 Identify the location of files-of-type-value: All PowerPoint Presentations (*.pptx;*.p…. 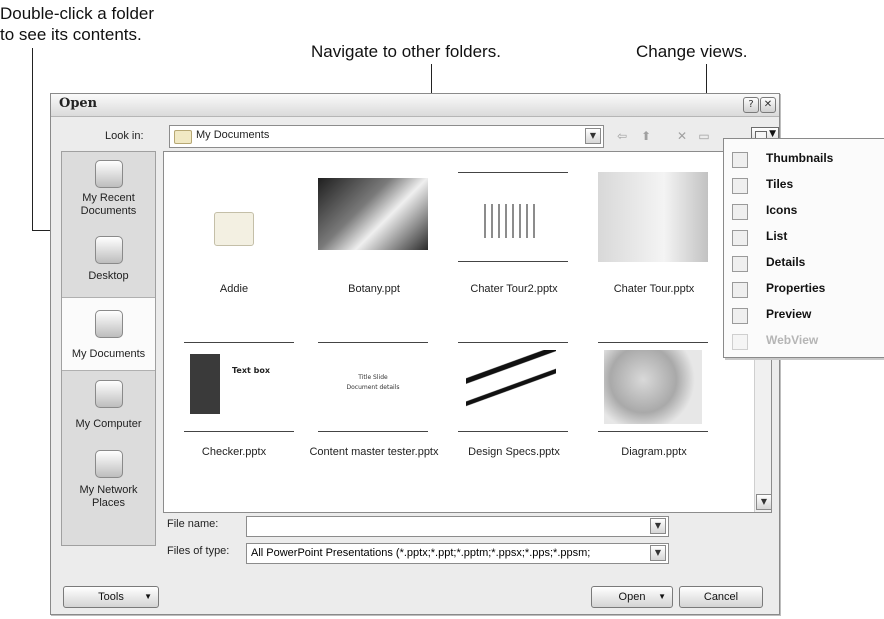
(421, 553).